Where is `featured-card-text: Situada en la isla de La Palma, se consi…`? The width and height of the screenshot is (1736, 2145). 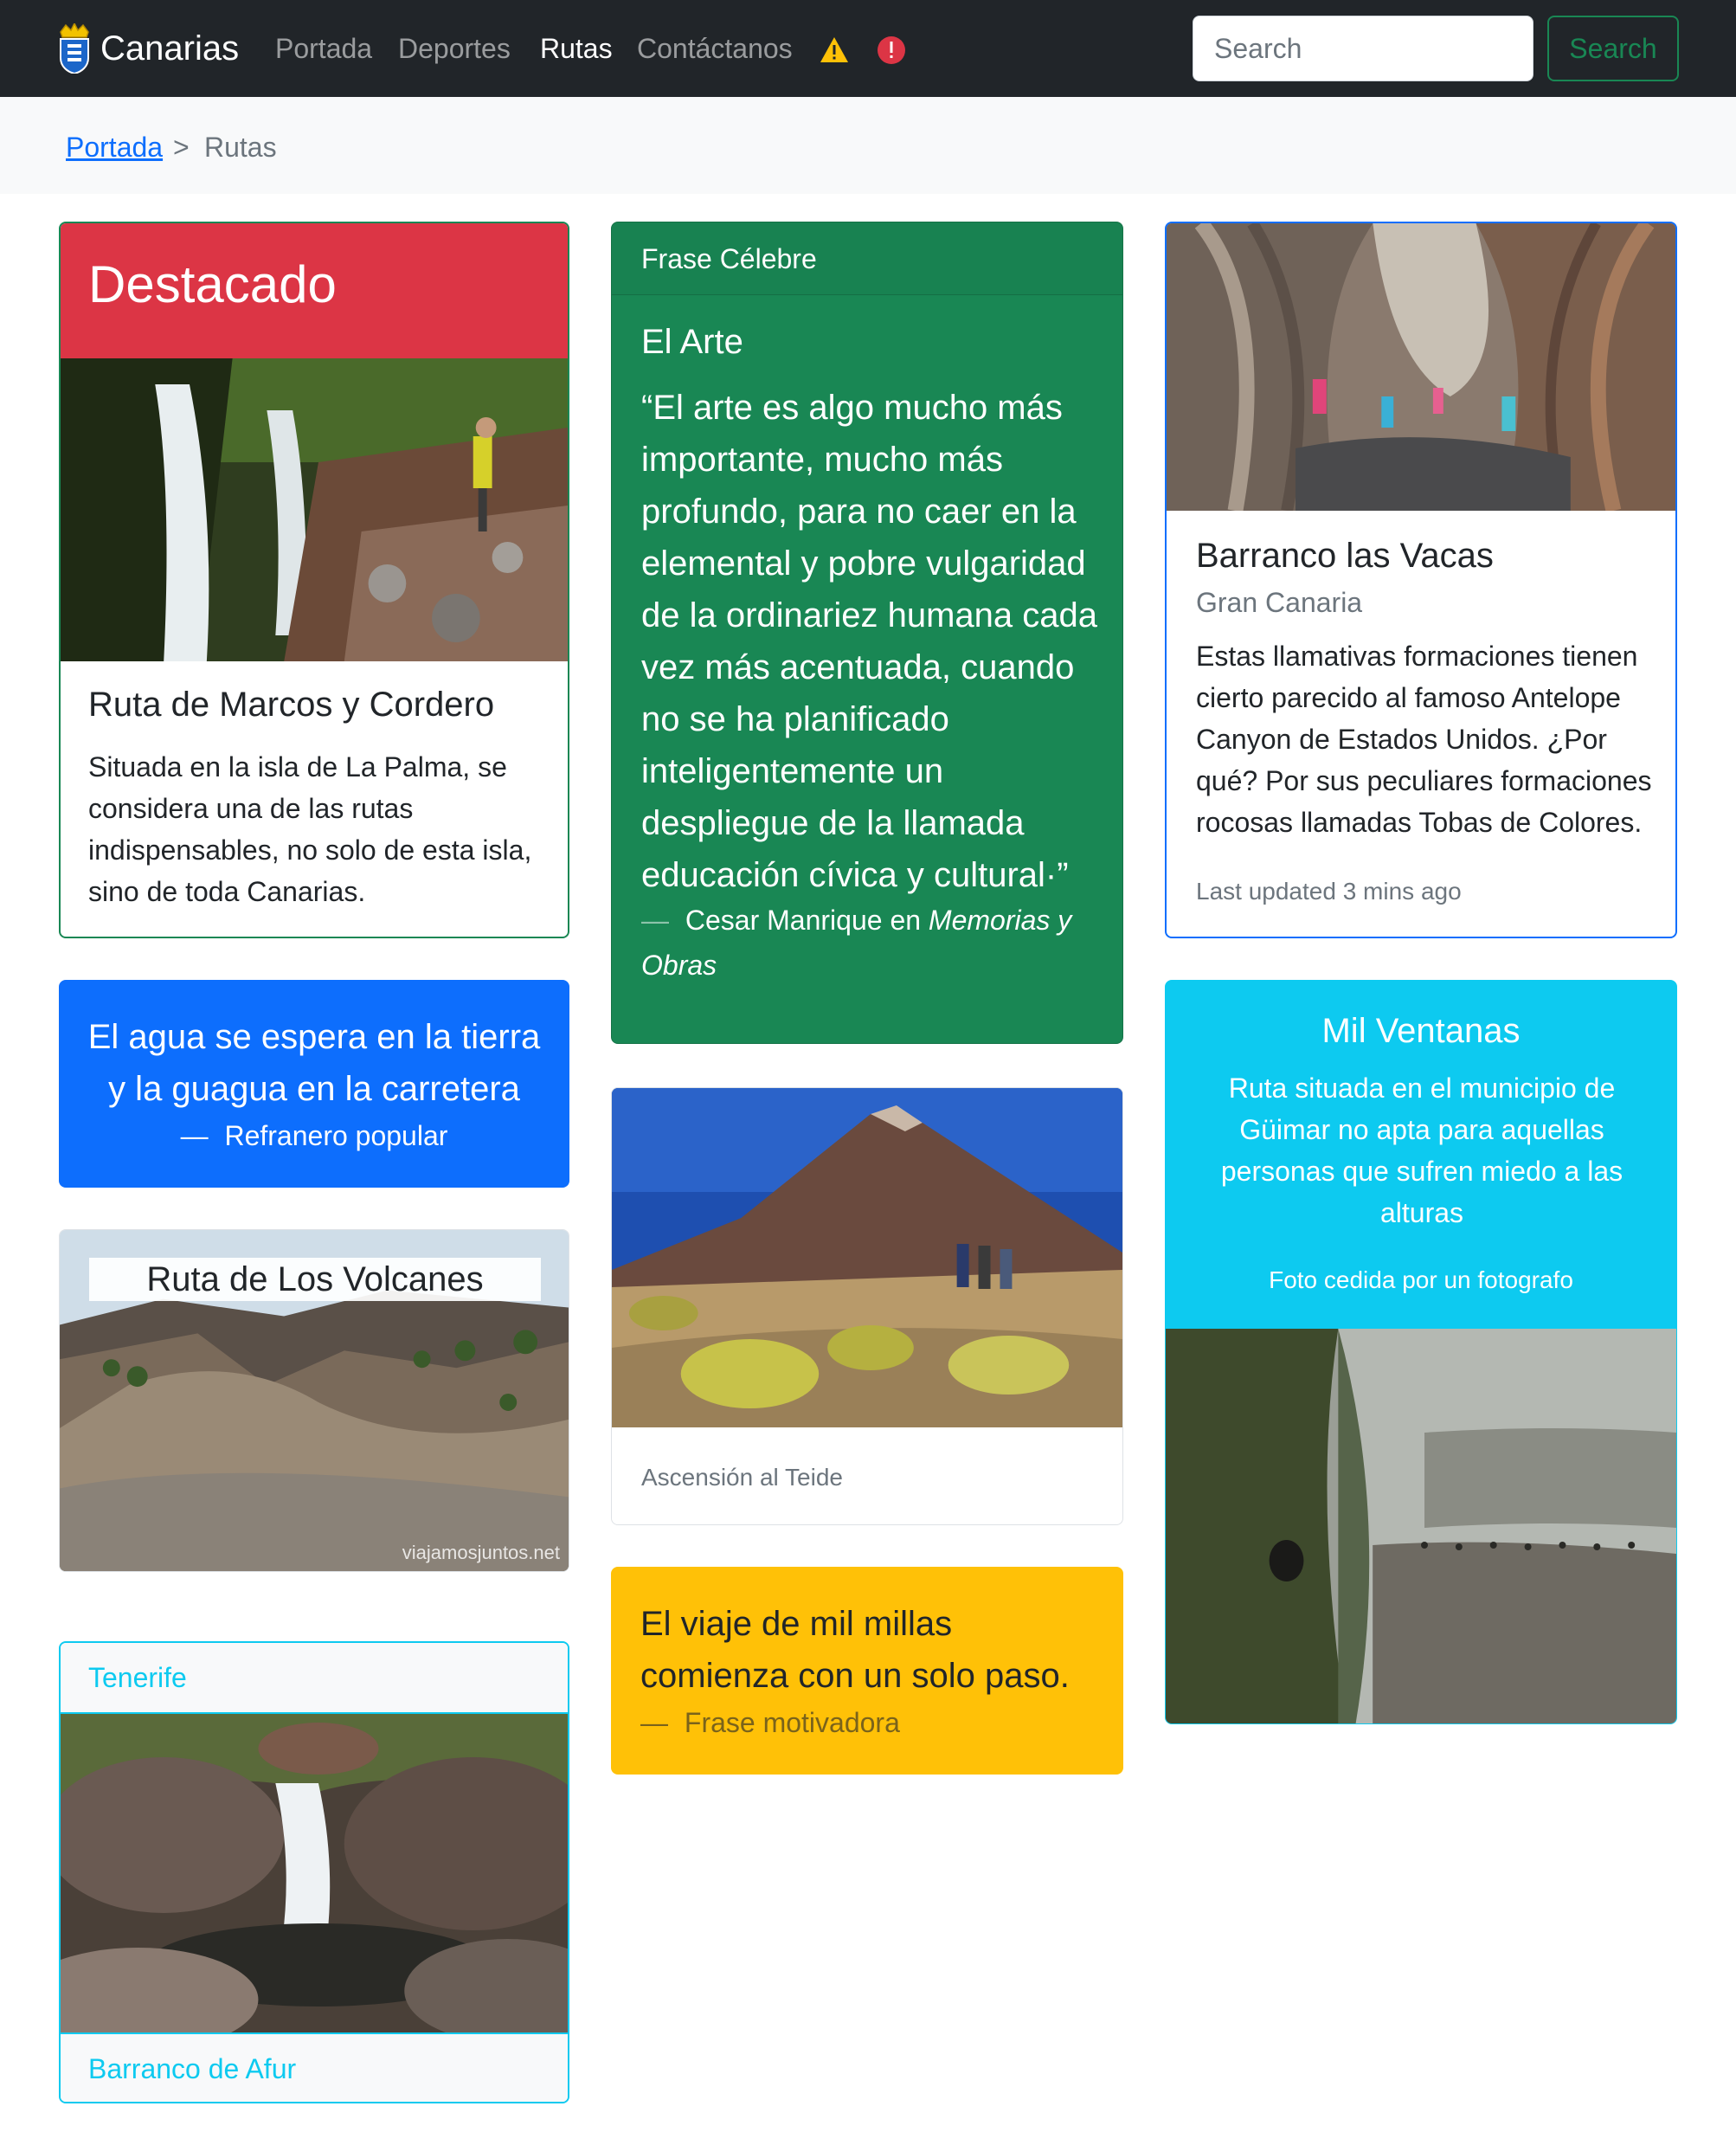 featured-card-text: Situada en la isla de La Palma, se consi… is located at coordinates (310, 829).